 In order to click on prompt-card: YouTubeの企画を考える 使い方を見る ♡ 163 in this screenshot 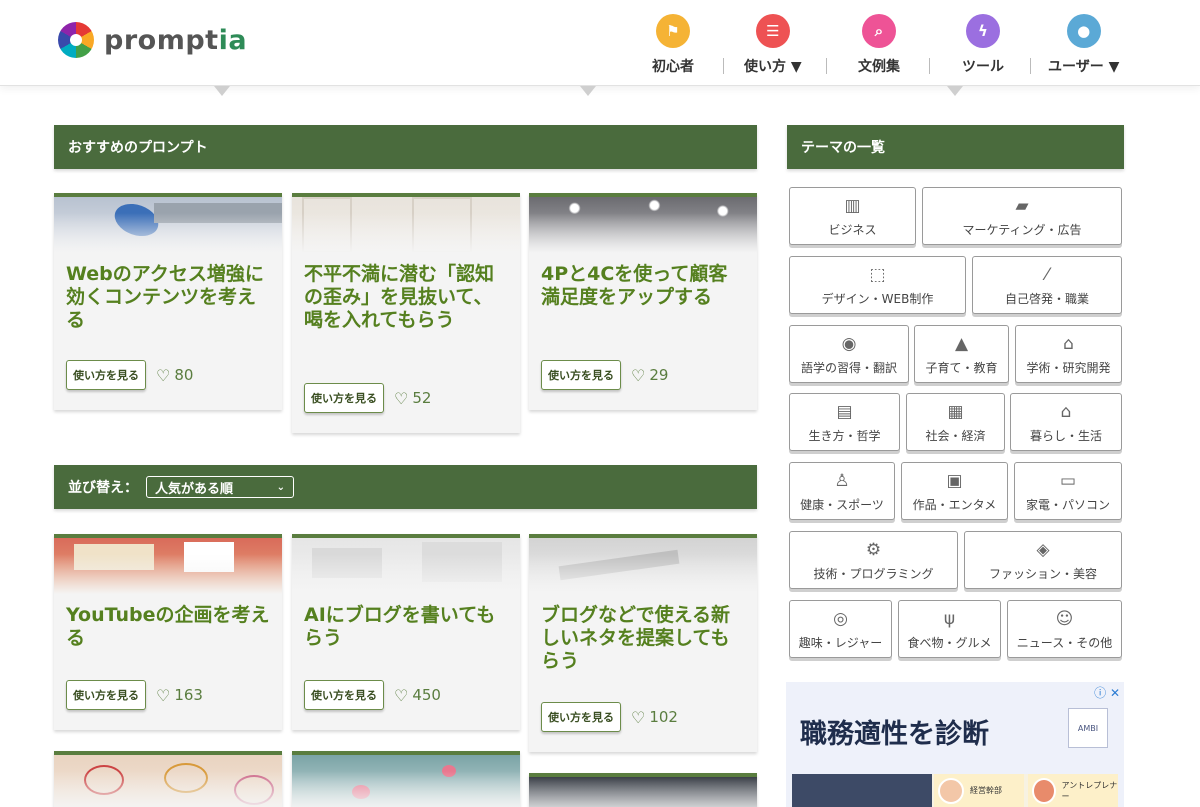, I will do `click(168, 632)`.